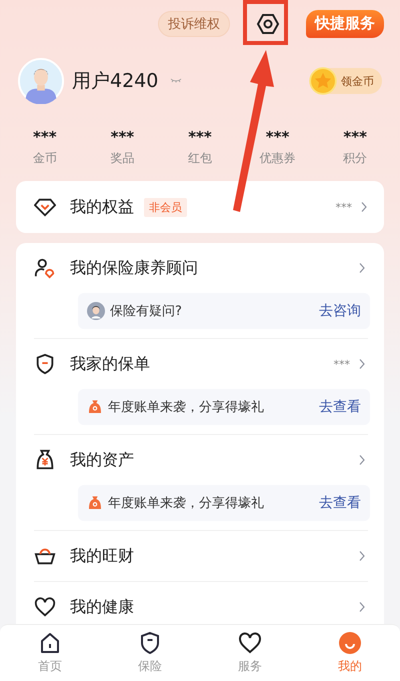  I want to click on complaint-button: 投诉维权, so click(194, 23).